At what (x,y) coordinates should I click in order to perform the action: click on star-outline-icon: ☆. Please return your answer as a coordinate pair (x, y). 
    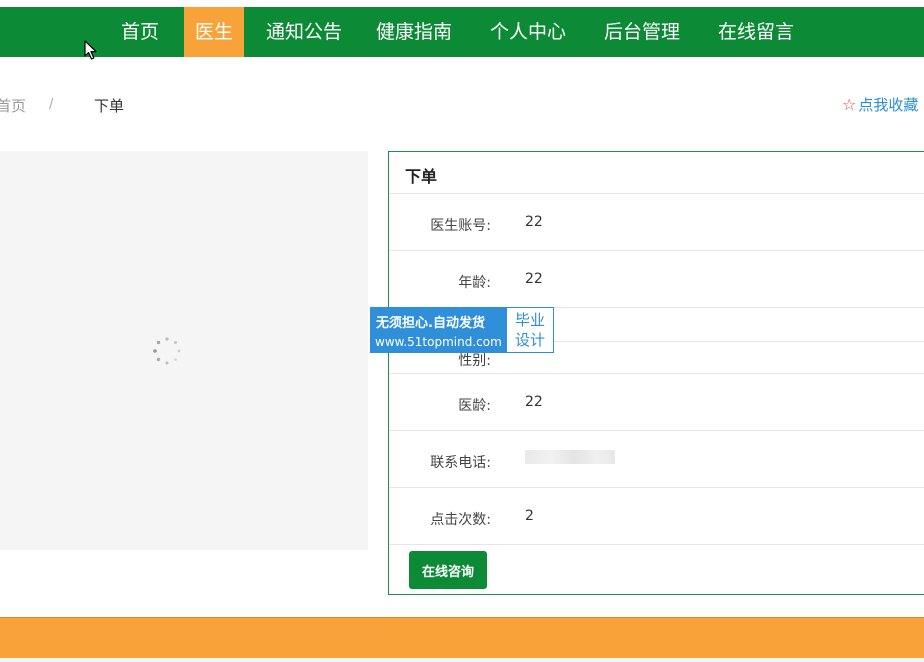
    Looking at the image, I should click on (849, 104).